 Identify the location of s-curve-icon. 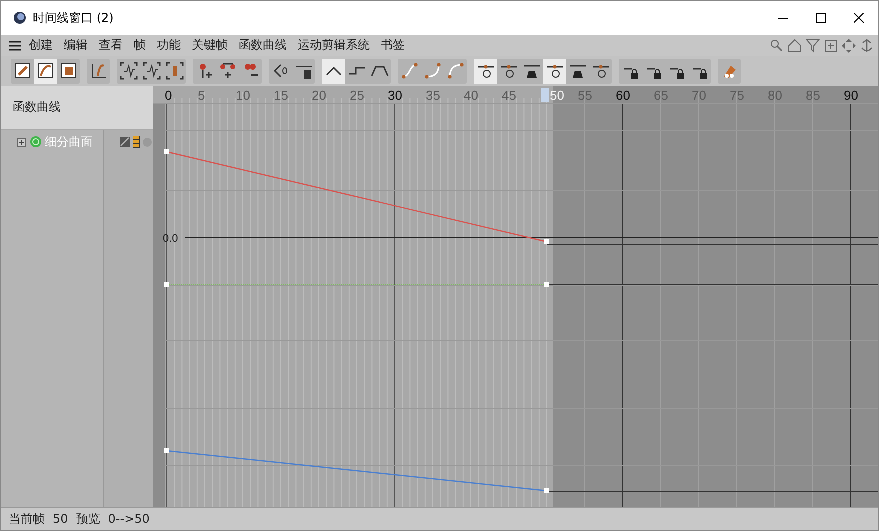
(409, 71).